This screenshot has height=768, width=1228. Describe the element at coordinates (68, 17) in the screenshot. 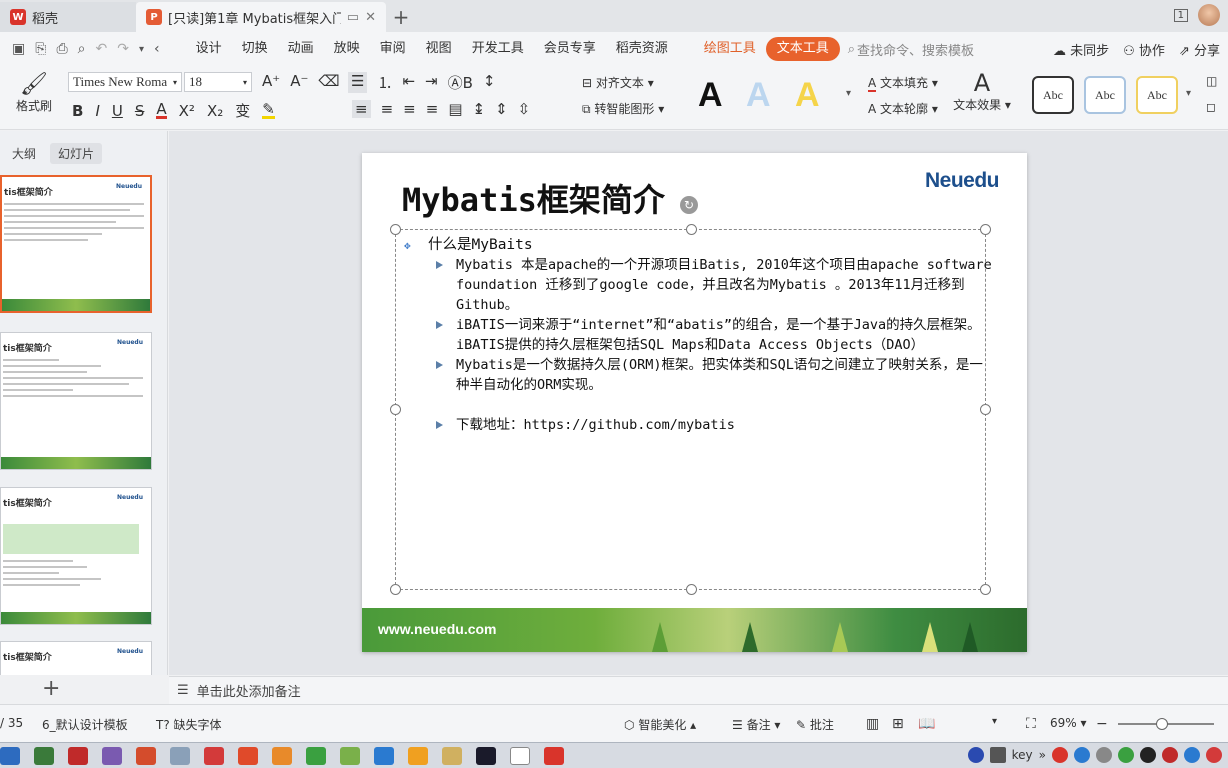

I see `tab-app: W 稻壳` at that location.